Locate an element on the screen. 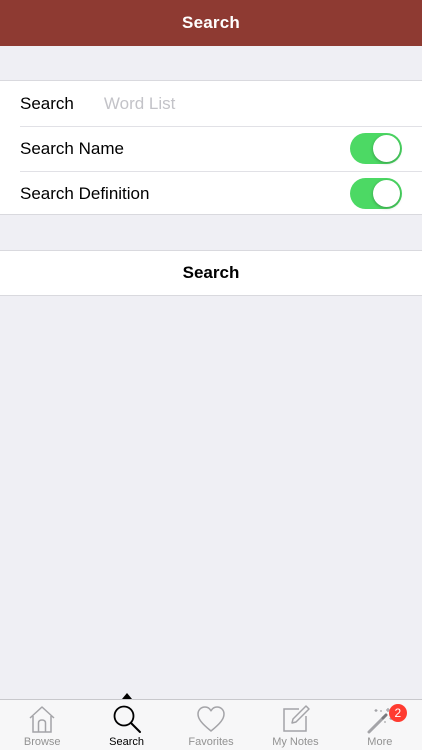 This screenshot has height=750, width=422. search-name-toggle is located at coordinates (376, 148).